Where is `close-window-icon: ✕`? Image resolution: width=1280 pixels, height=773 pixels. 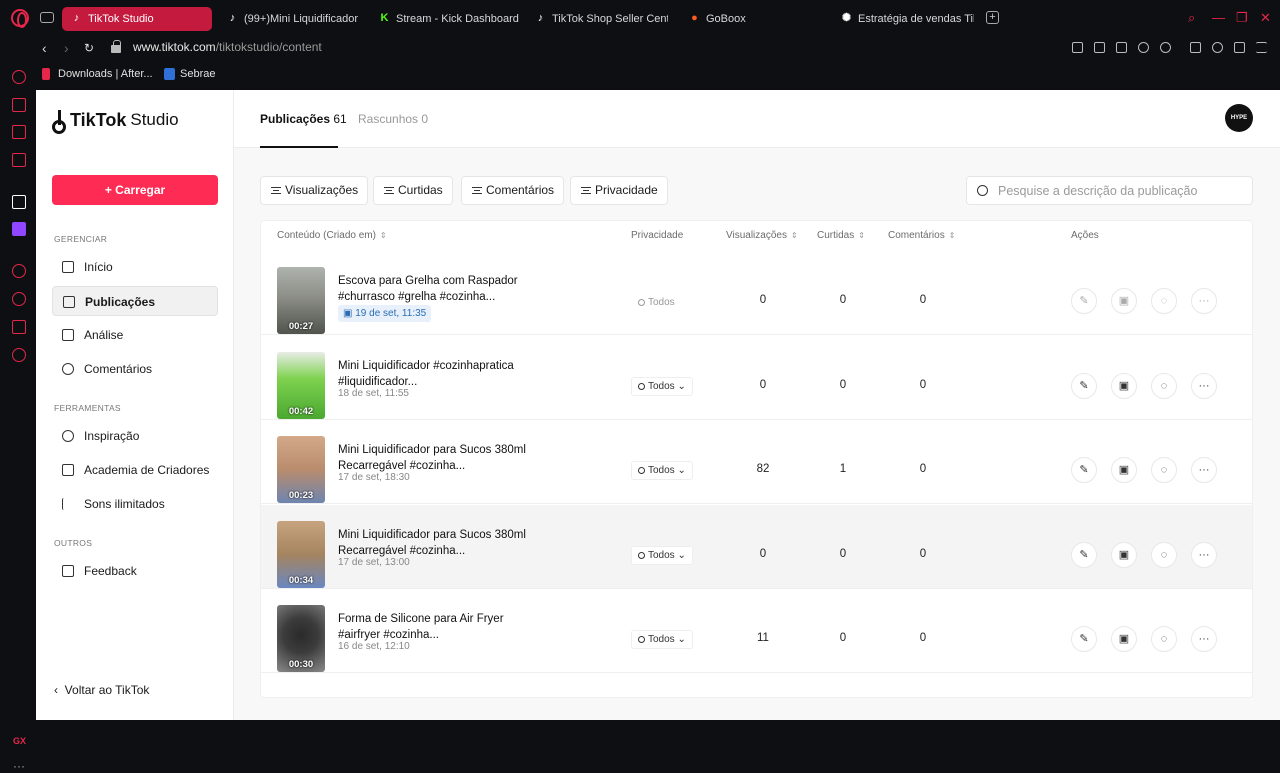
close-window-icon: ✕ is located at coordinates (1265, 18).